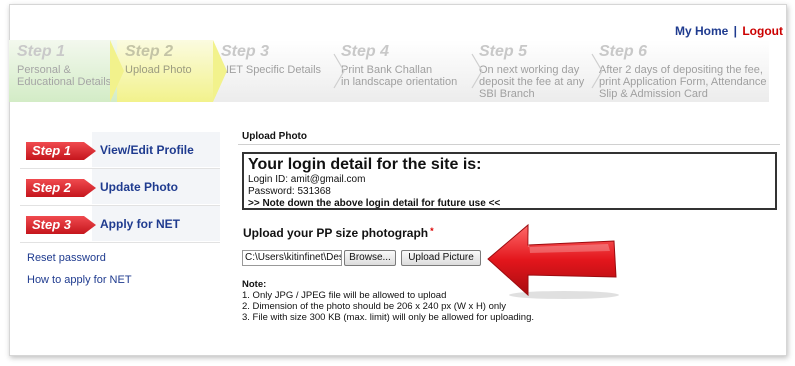 Image resolution: width=795 pixels, height=366 pixels. Describe the element at coordinates (79, 258) in the screenshot. I see `reset-password-link: Reset password` at that location.